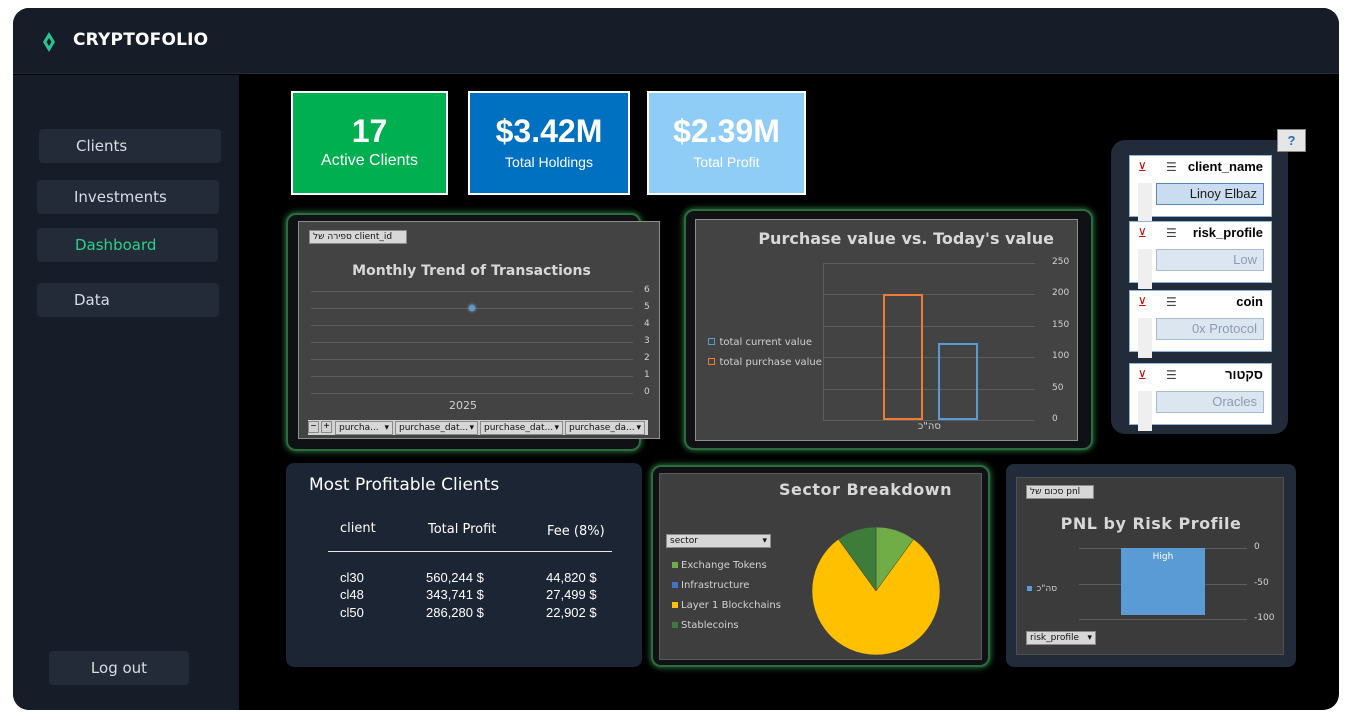 The image size is (1360, 722). I want to click on slicer-item: Oracles, so click(1210, 402).